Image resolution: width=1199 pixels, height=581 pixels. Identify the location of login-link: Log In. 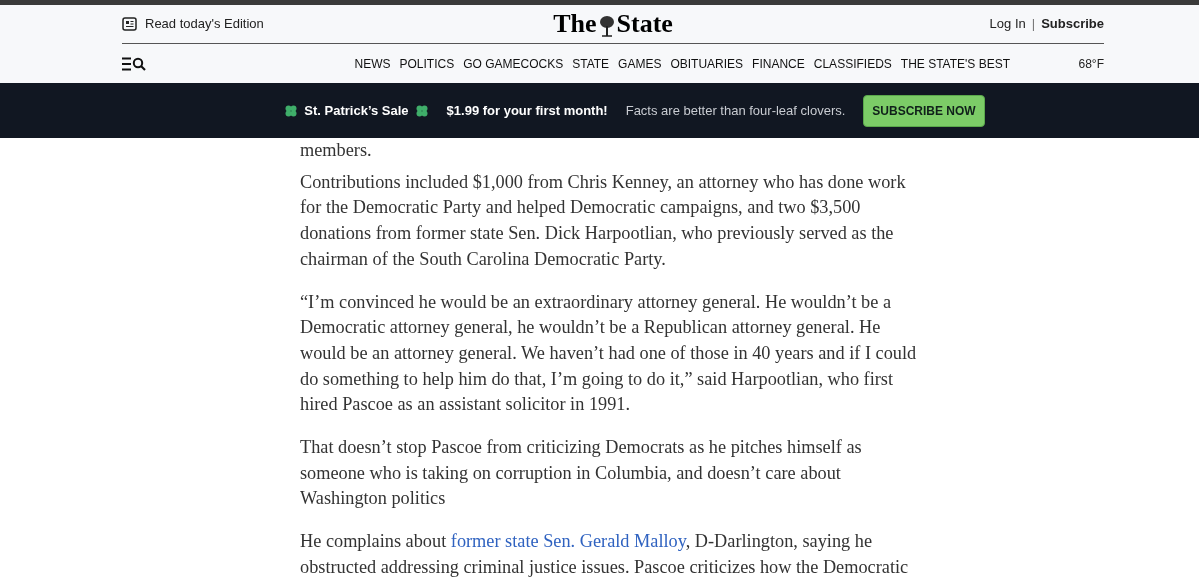
(1007, 24).